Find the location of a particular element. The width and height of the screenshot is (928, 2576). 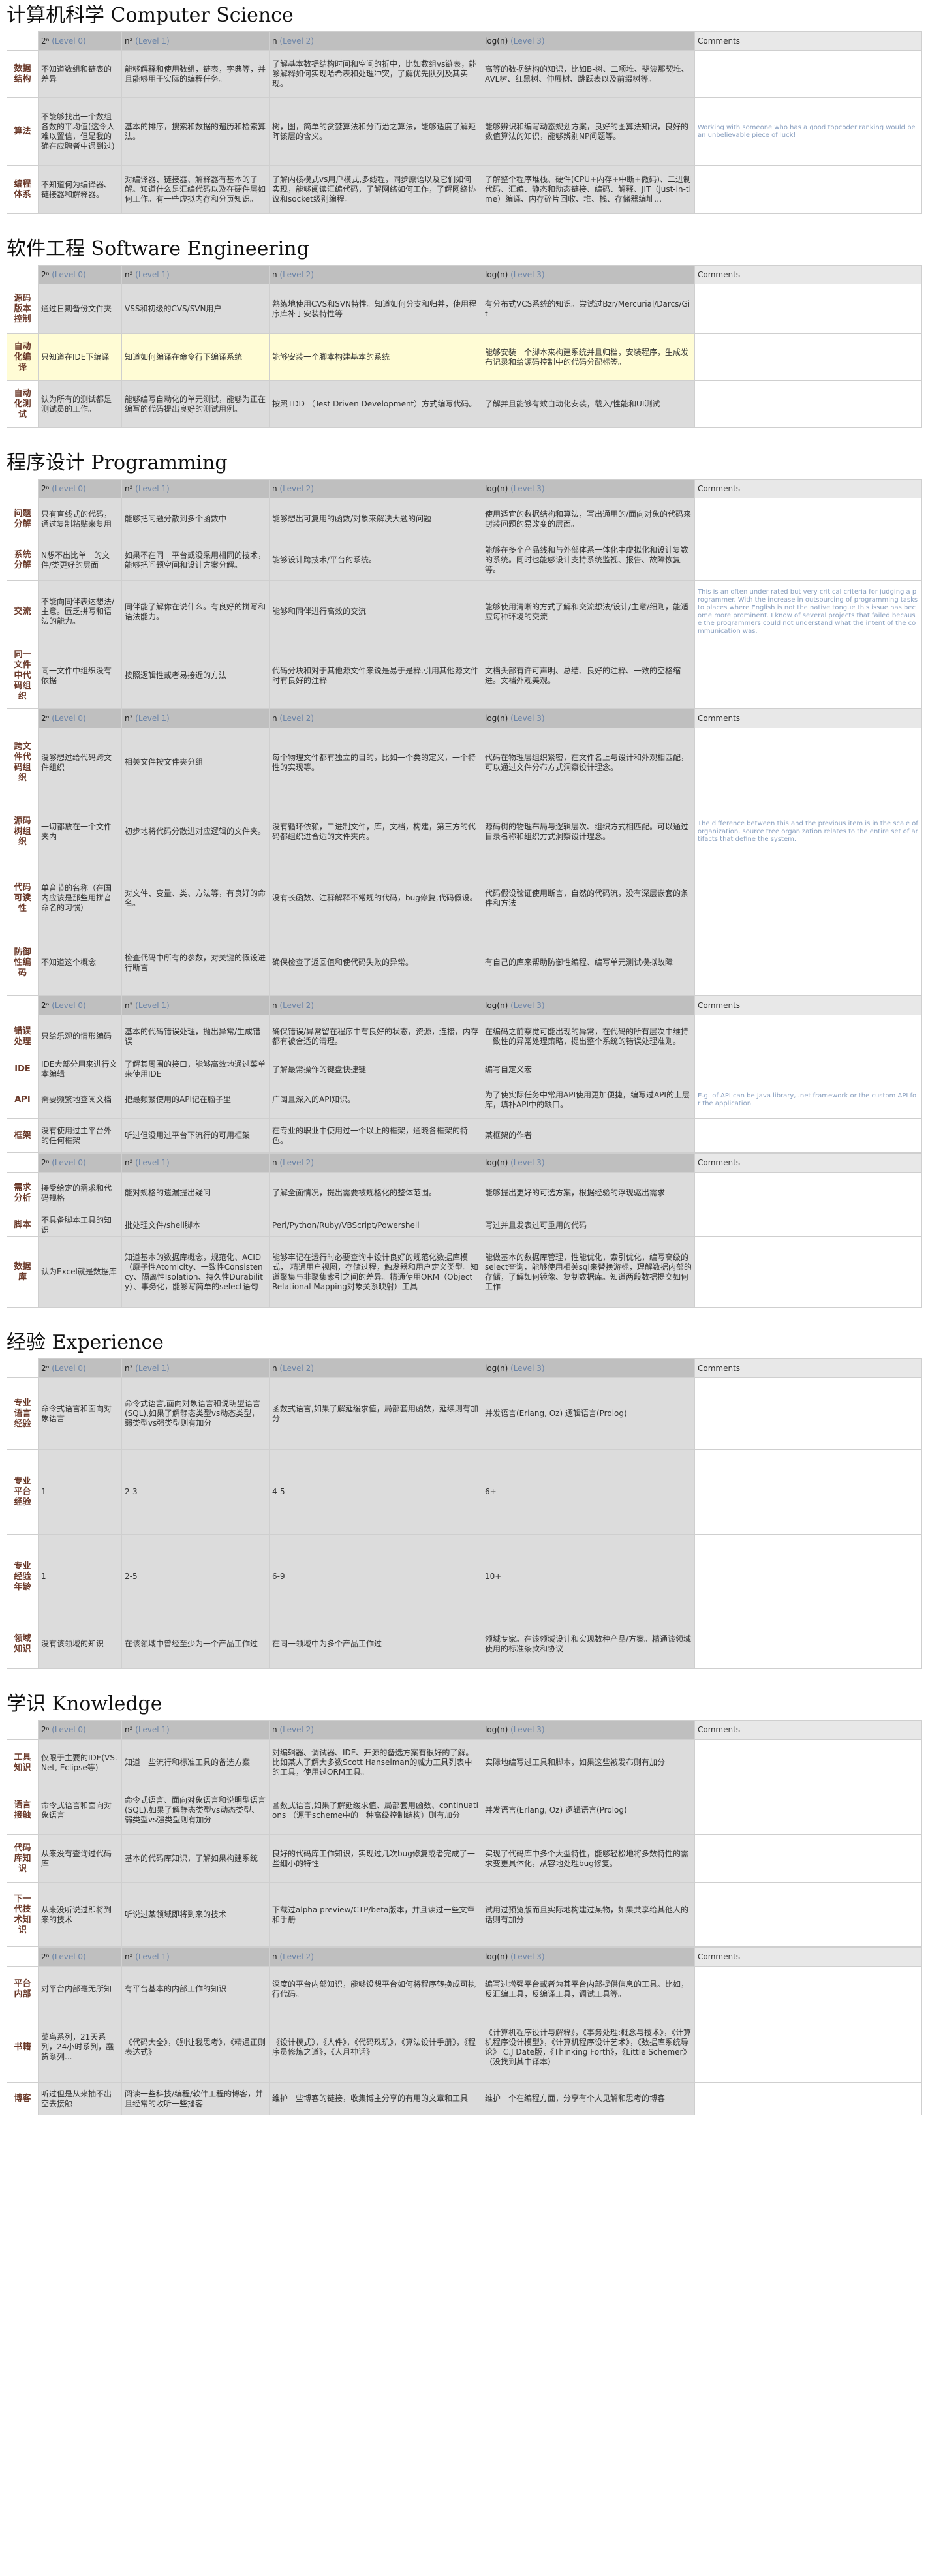

row-category: 错误处理 is located at coordinates (23, 1036).